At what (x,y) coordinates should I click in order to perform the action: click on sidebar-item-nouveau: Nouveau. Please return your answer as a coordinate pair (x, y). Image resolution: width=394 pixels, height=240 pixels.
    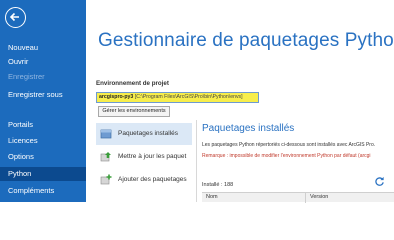
    Looking at the image, I should click on (43, 48).